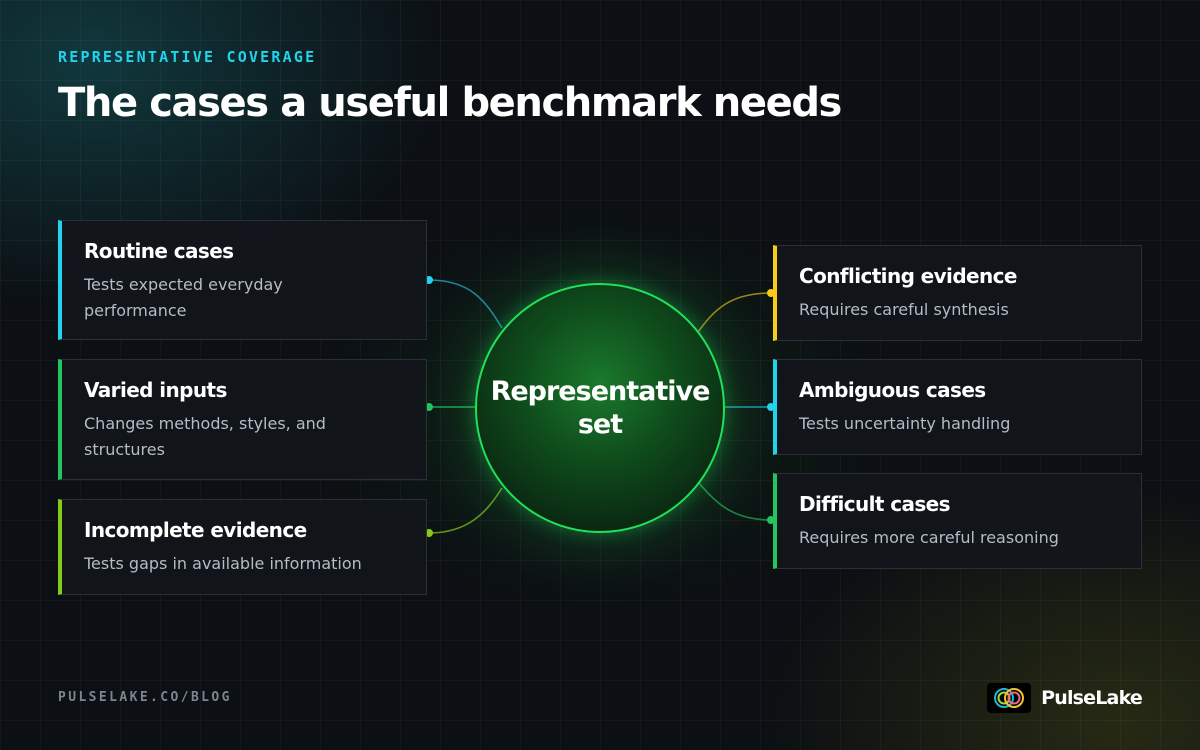 Image resolution: width=1200 pixels, height=750 pixels. What do you see at coordinates (892, 390) in the screenshot?
I see `card-title: Ambiguous cases` at bounding box center [892, 390].